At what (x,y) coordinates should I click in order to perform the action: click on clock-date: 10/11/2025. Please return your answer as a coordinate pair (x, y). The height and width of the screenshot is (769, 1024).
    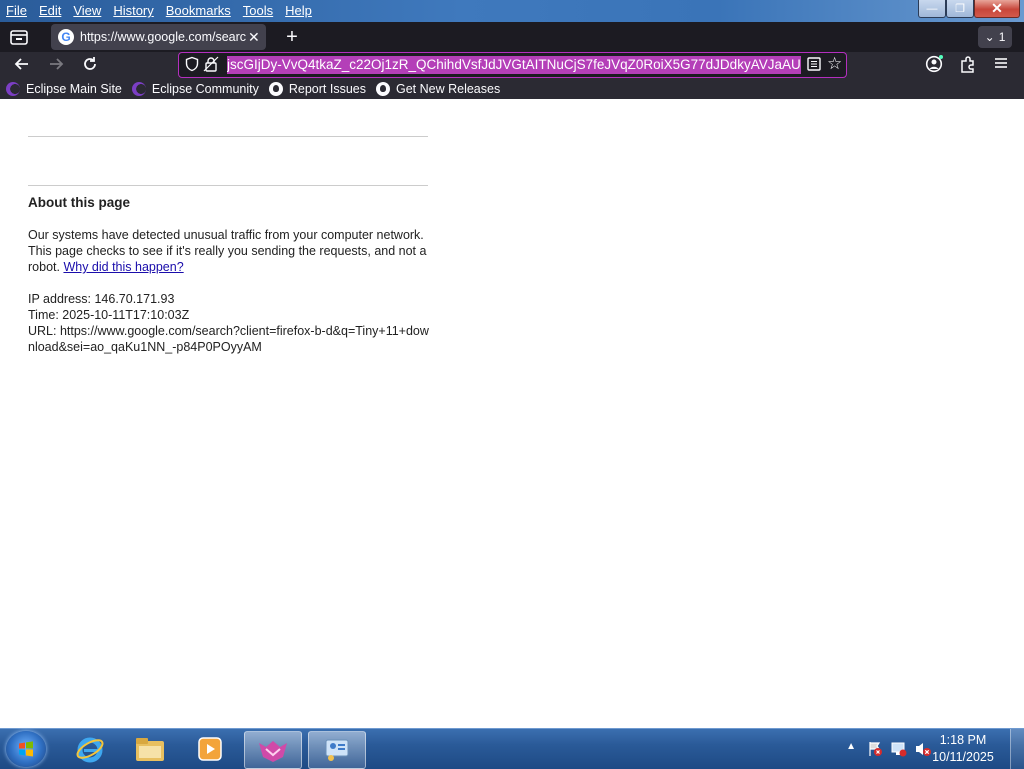
    Looking at the image, I should click on (963, 757).